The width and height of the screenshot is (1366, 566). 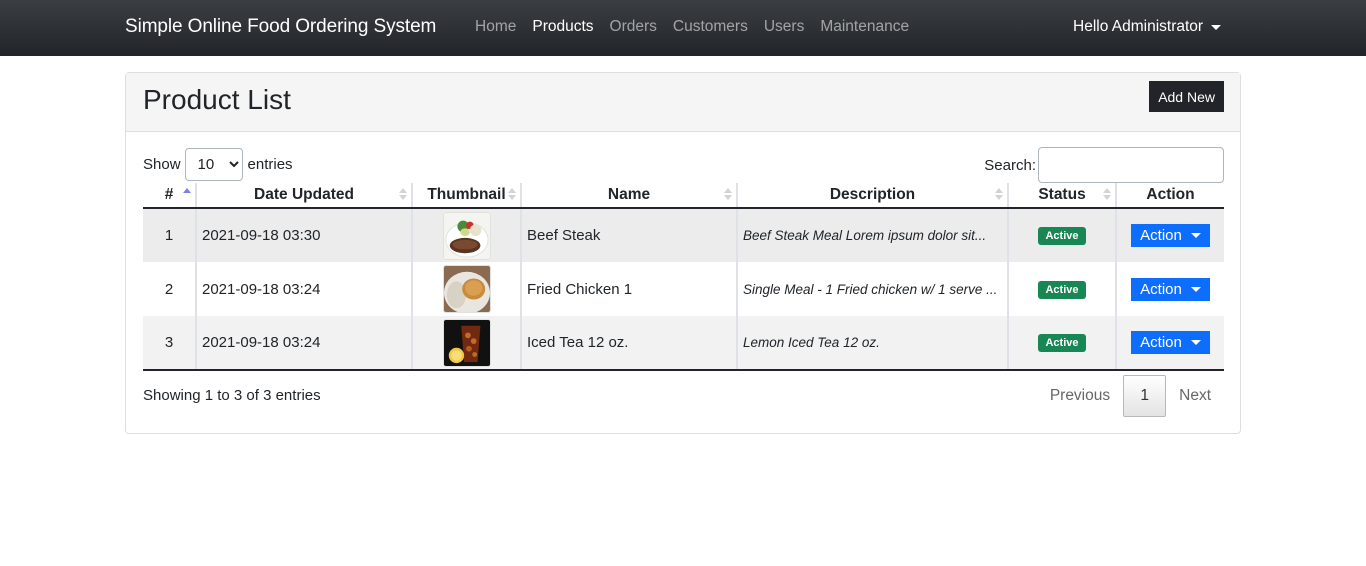 What do you see at coordinates (1131, 165) in the screenshot?
I see `search-input` at bounding box center [1131, 165].